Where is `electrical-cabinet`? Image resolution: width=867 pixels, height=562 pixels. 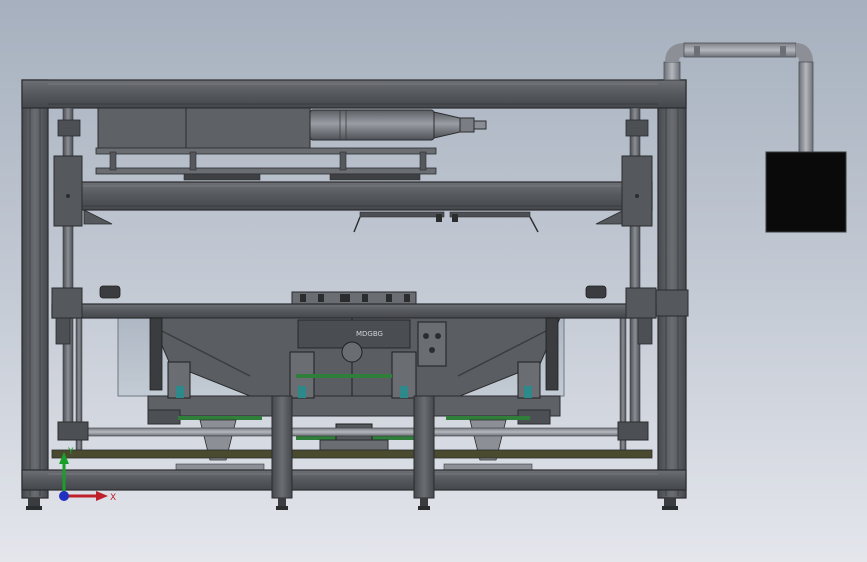
electrical-cabinet is located at coordinates (806, 192).